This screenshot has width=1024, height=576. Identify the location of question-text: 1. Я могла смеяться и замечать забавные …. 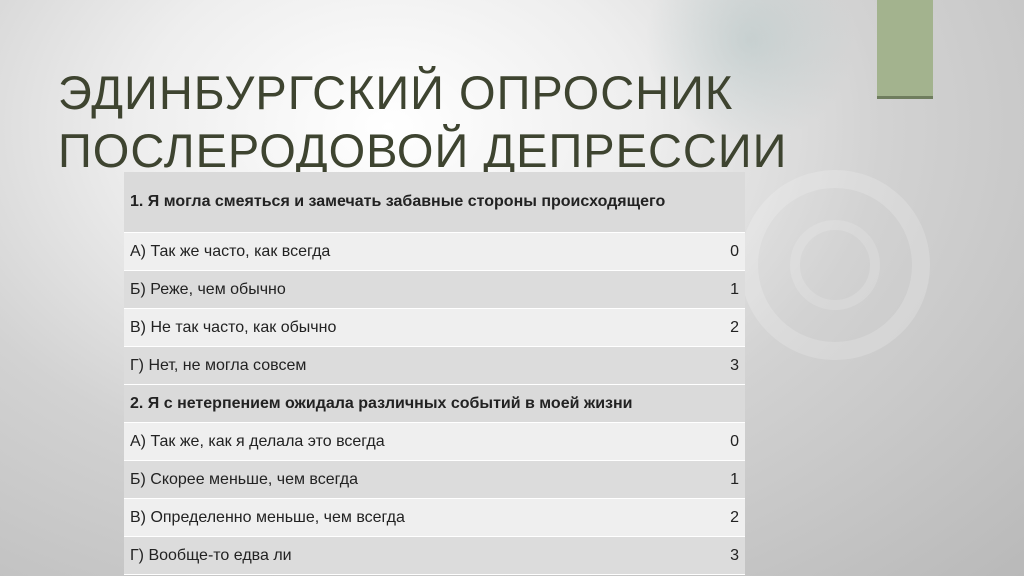
(434, 202).